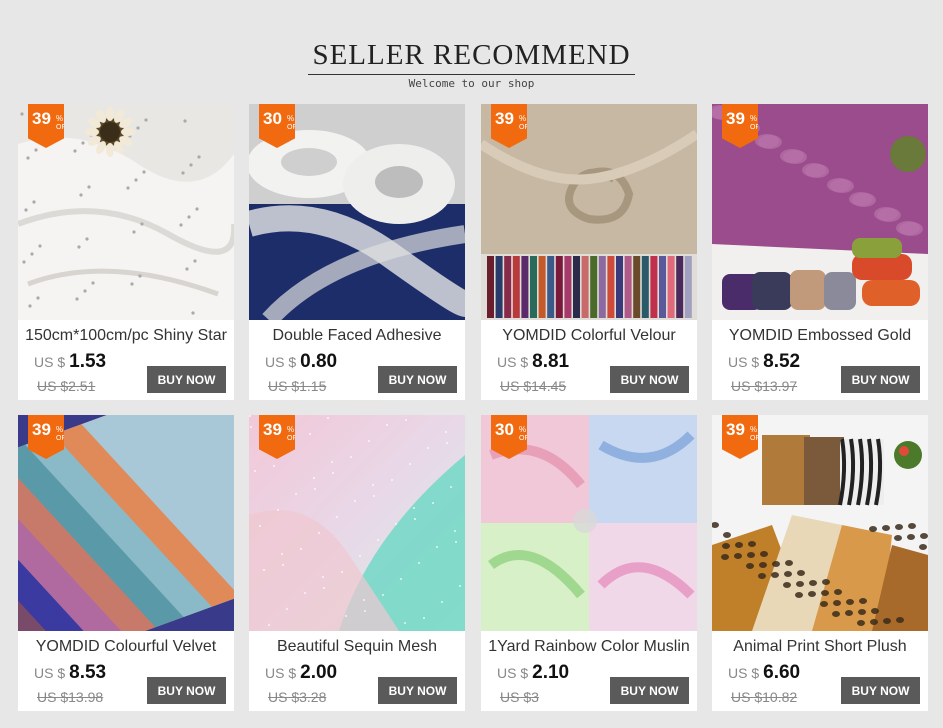  Describe the element at coordinates (589, 647) in the screenshot. I see `product-title: 1Yard Rainbow Color Muslin` at that location.